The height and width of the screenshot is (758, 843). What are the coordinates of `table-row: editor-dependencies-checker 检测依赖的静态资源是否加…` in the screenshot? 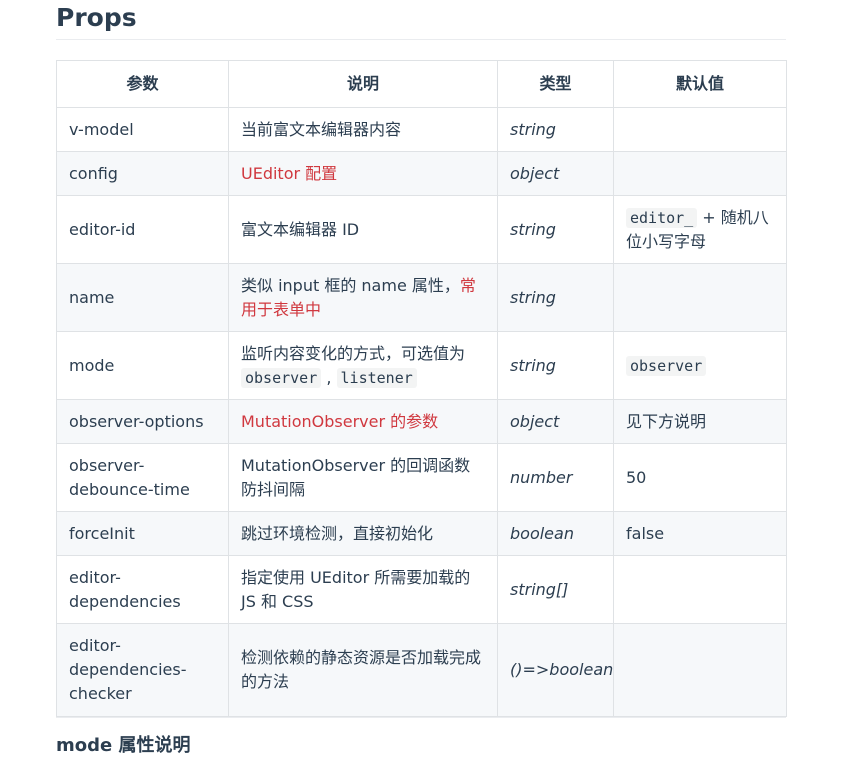 It's located at (421, 670).